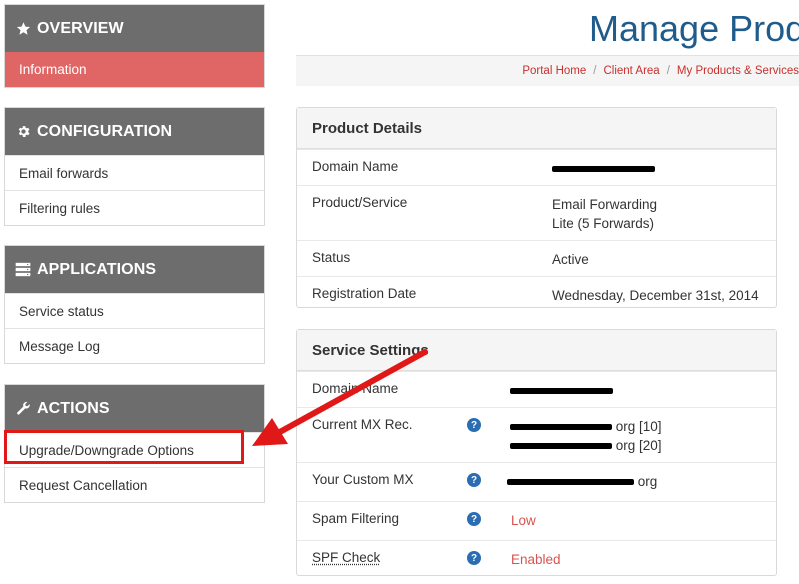  Describe the element at coordinates (554, 71) in the screenshot. I see `breadcrumb-portal-home: Portal Home` at that location.